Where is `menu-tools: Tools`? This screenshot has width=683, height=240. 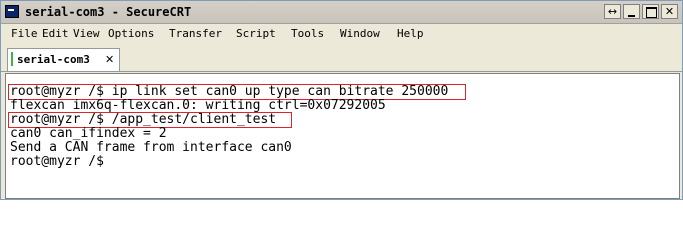 menu-tools: Tools is located at coordinates (307, 33).